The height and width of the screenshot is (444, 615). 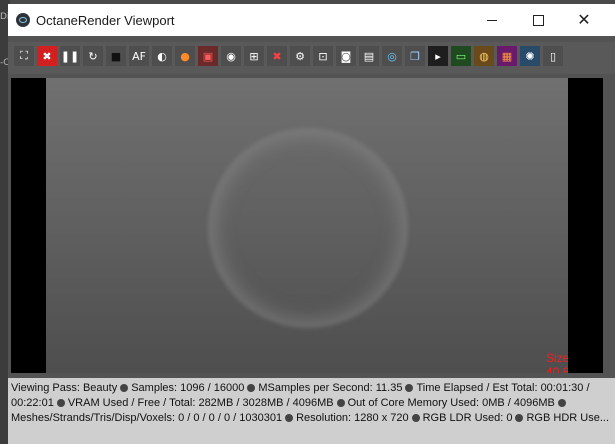 I want to click on fit-view-icon: ⛶, so click(x=24, y=55).